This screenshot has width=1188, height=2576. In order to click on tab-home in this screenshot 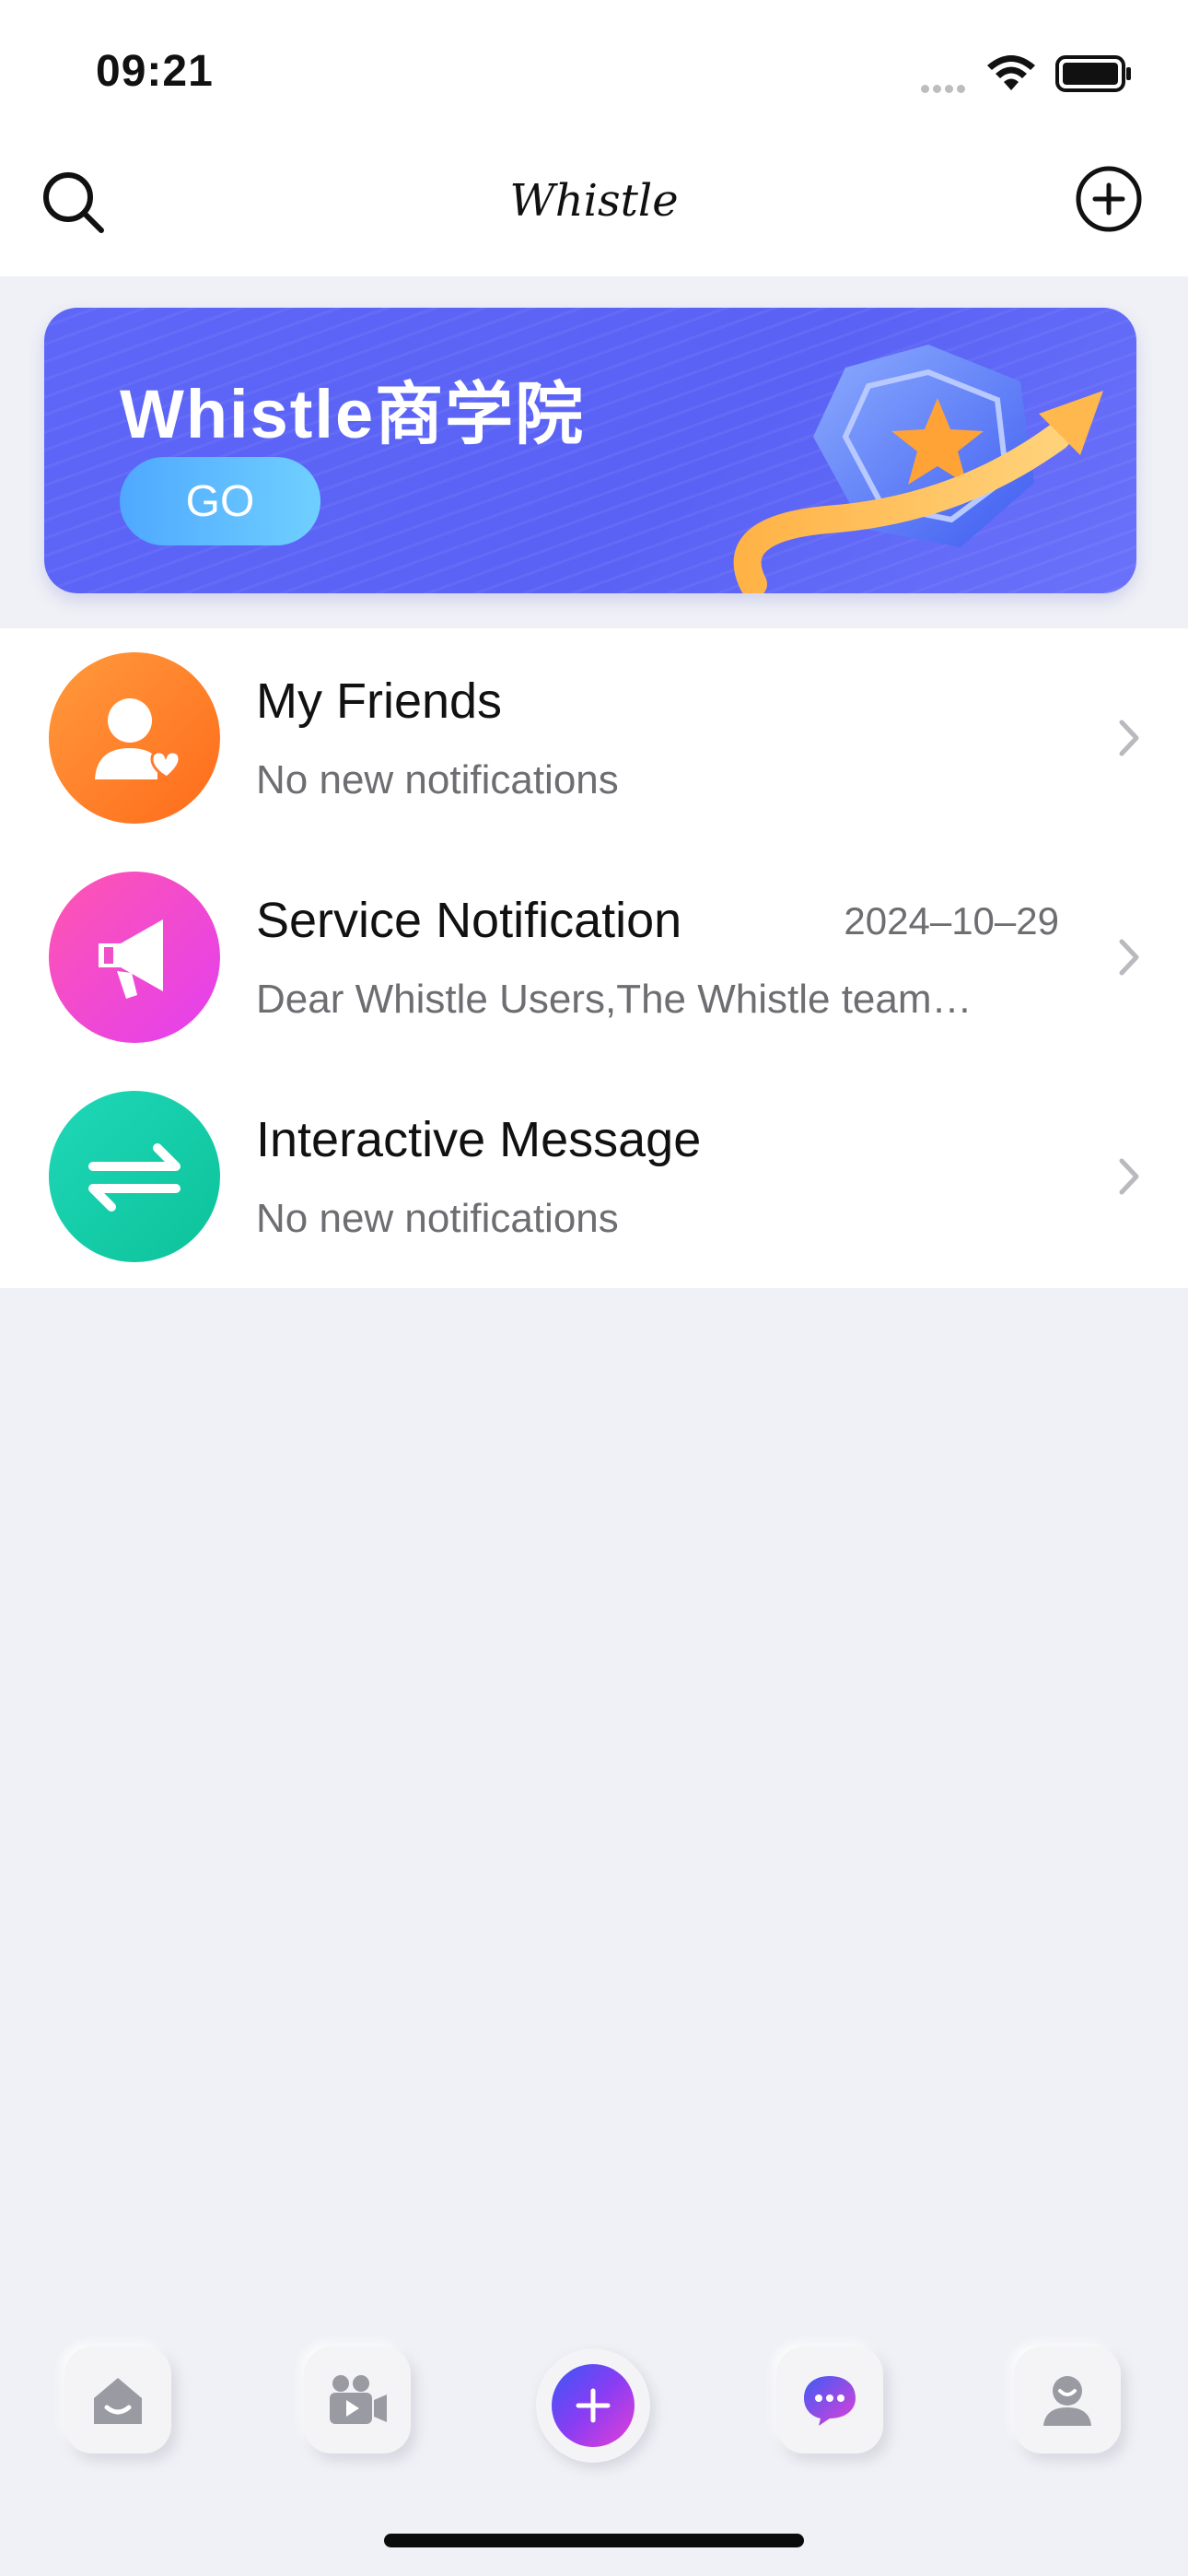, I will do `click(117, 2400)`.